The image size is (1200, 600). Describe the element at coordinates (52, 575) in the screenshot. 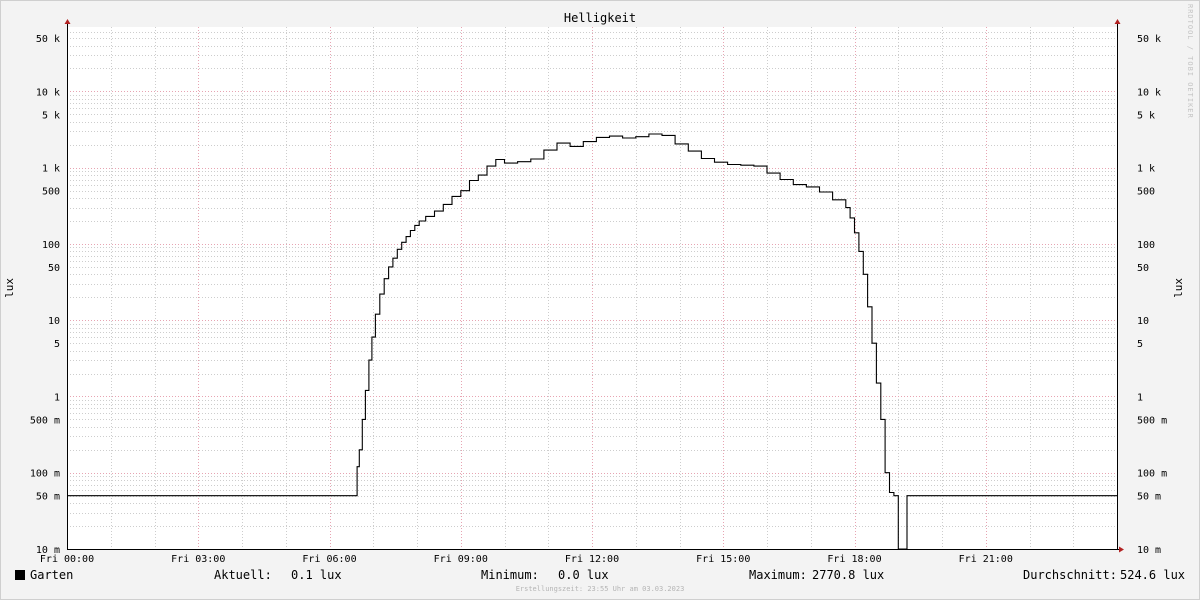

I see `legend-series-name: Garten` at that location.